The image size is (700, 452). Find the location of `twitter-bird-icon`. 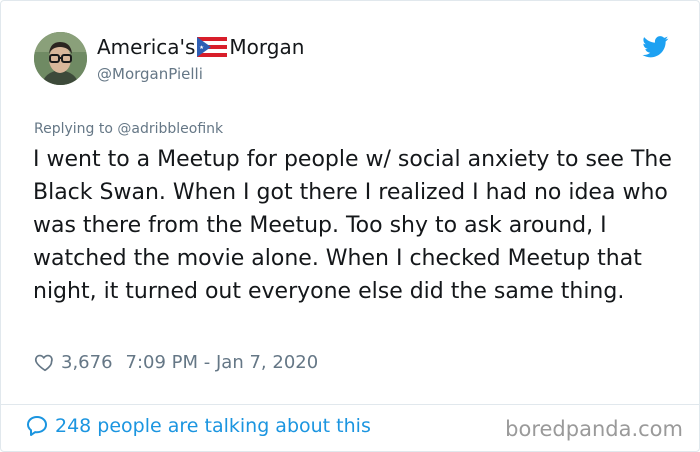

twitter-bird-icon is located at coordinates (655, 47).